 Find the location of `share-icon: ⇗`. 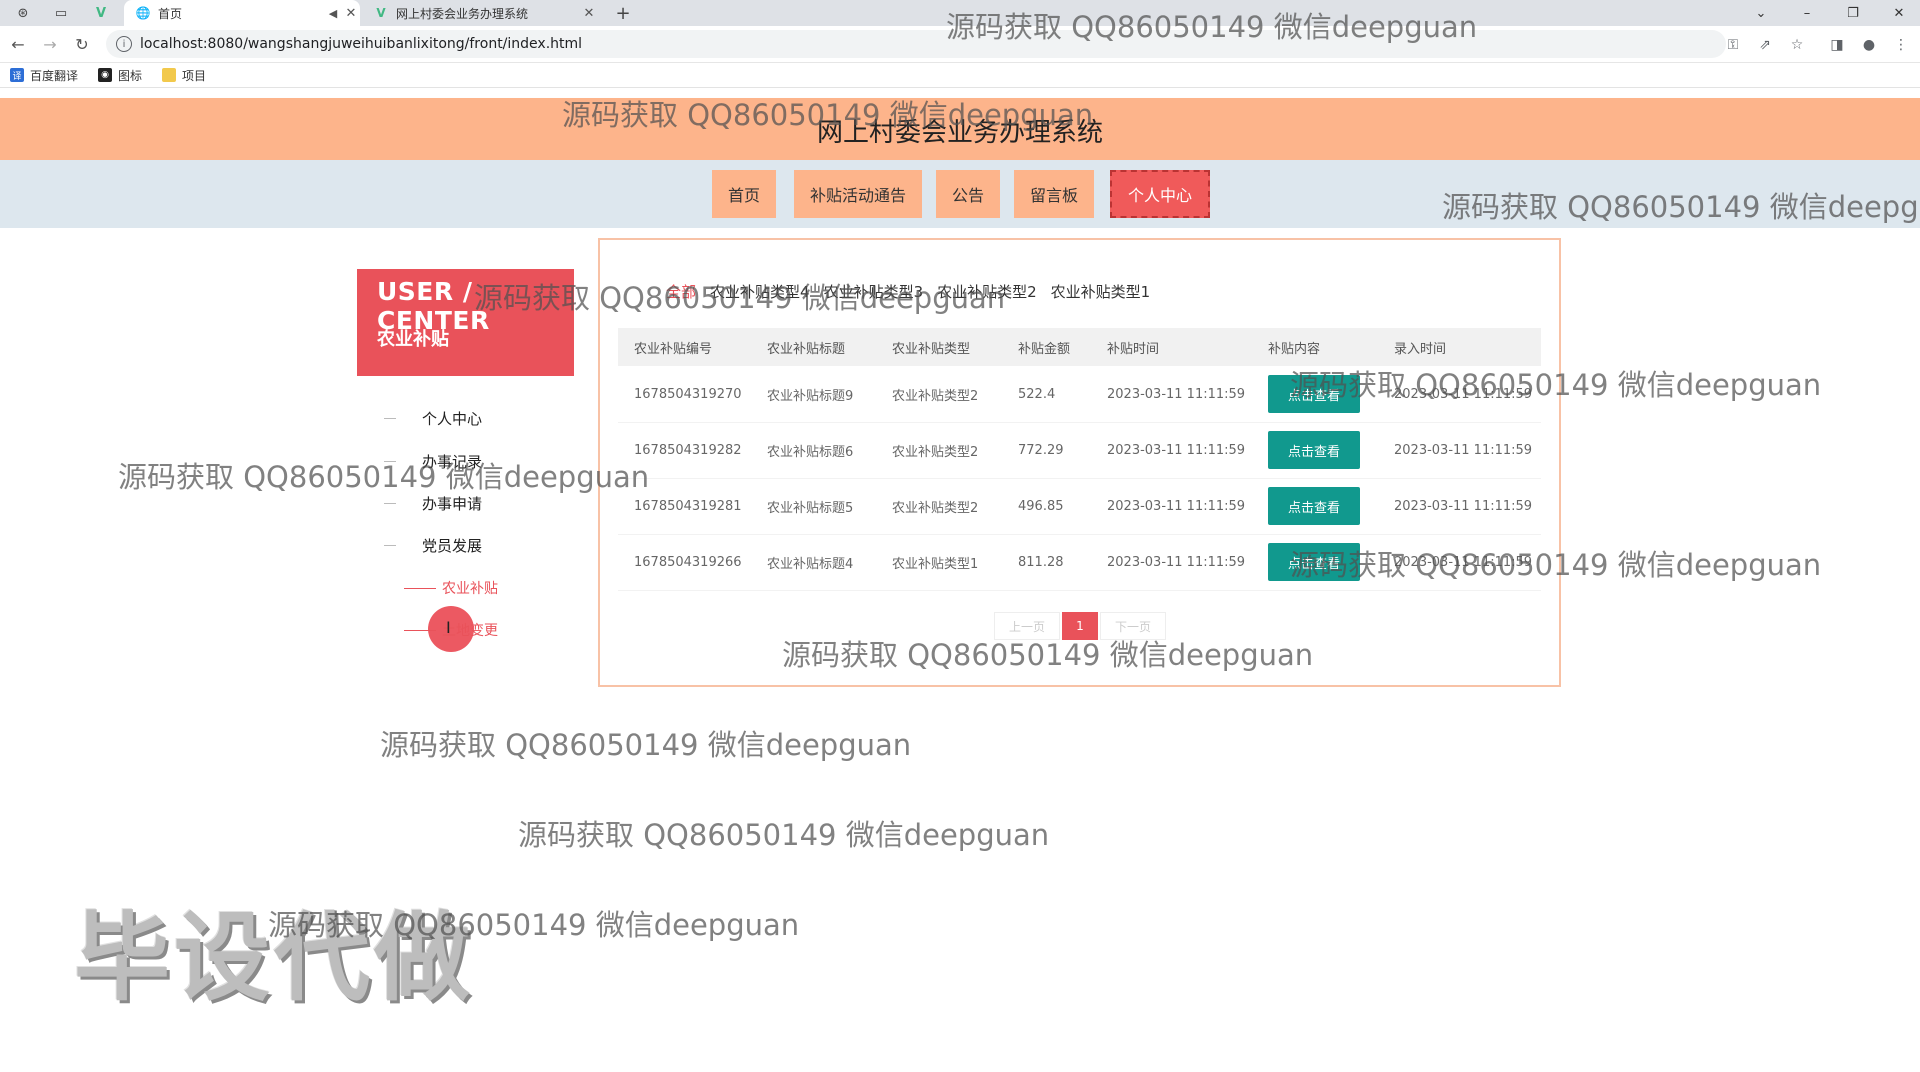

share-icon: ⇗ is located at coordinates (1765, 45).